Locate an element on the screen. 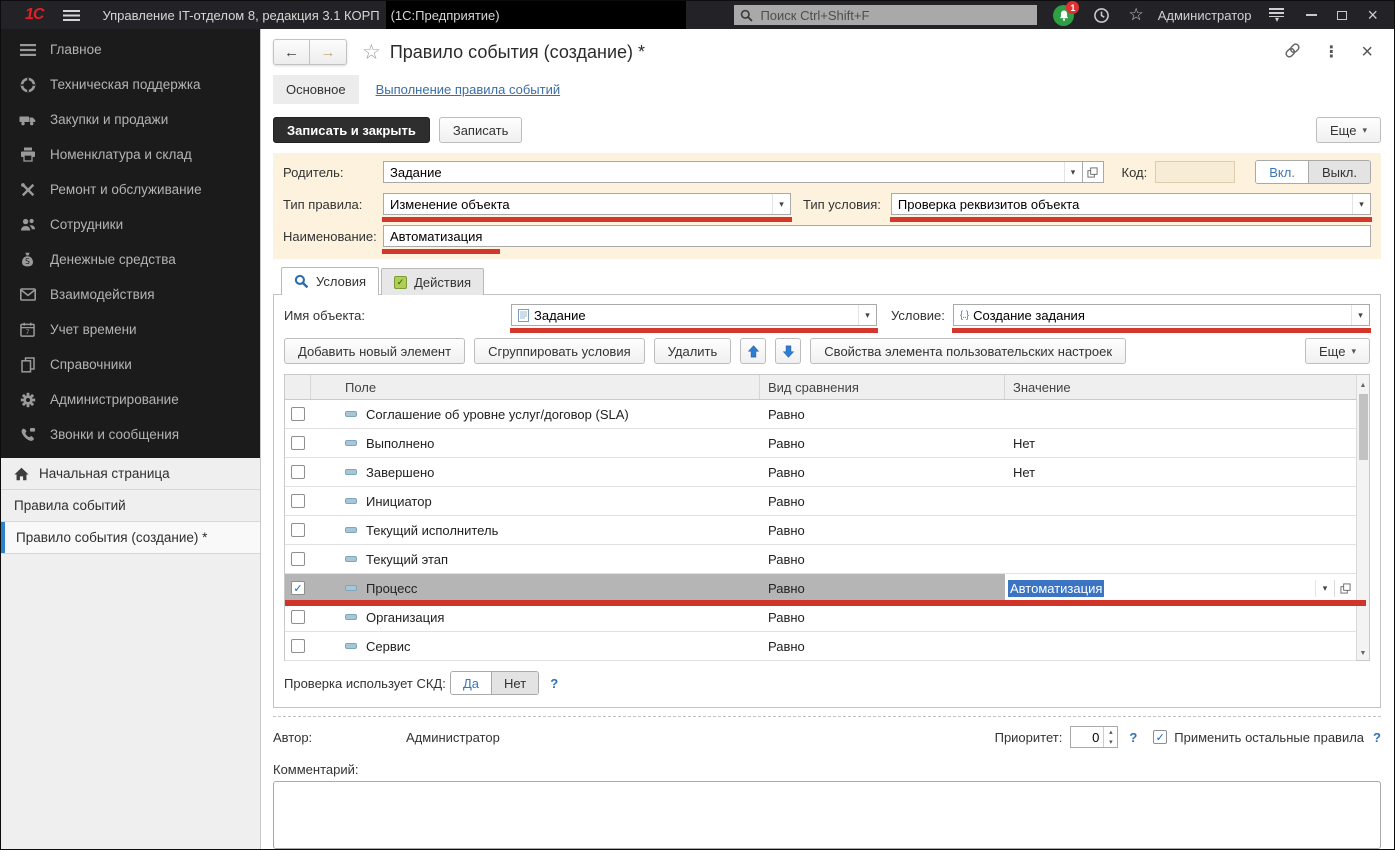 The height and width of the screenshot is (850, 1395). value-editor: Автоматизация is located at coordinates (1180, 588).